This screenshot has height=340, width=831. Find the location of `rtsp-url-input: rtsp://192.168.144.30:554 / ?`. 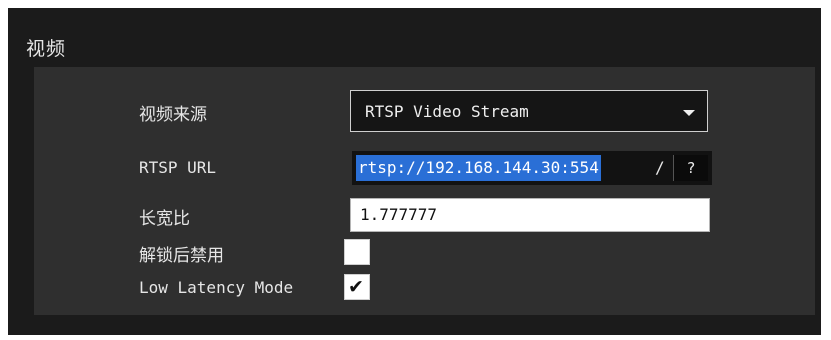

rtsp-url-input: rtsp://192.168.144.30:554 / ? is located at coordinates (532, 168).